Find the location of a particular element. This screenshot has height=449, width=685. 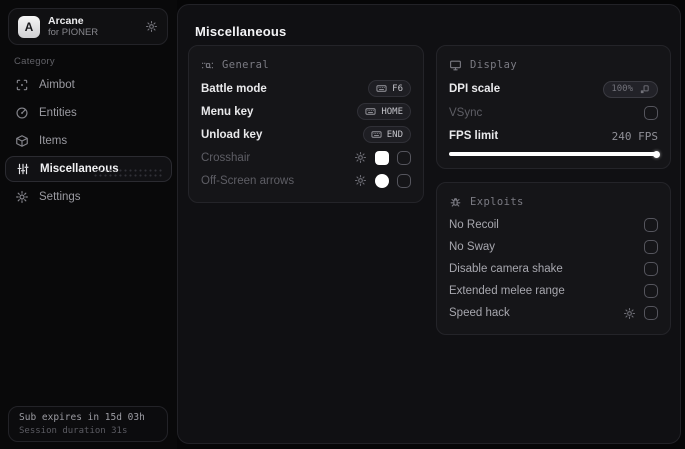

dpi-scale-label: DPI scale is located at coordinates (475, 89).